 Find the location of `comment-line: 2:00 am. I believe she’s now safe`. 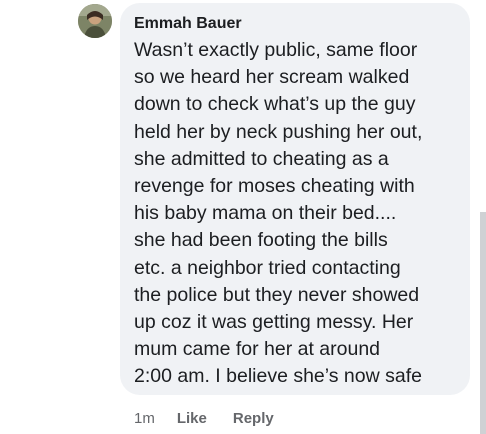

comment-line: 2:00 am. I believe she’s now safe is located at coordinates (278, 376).